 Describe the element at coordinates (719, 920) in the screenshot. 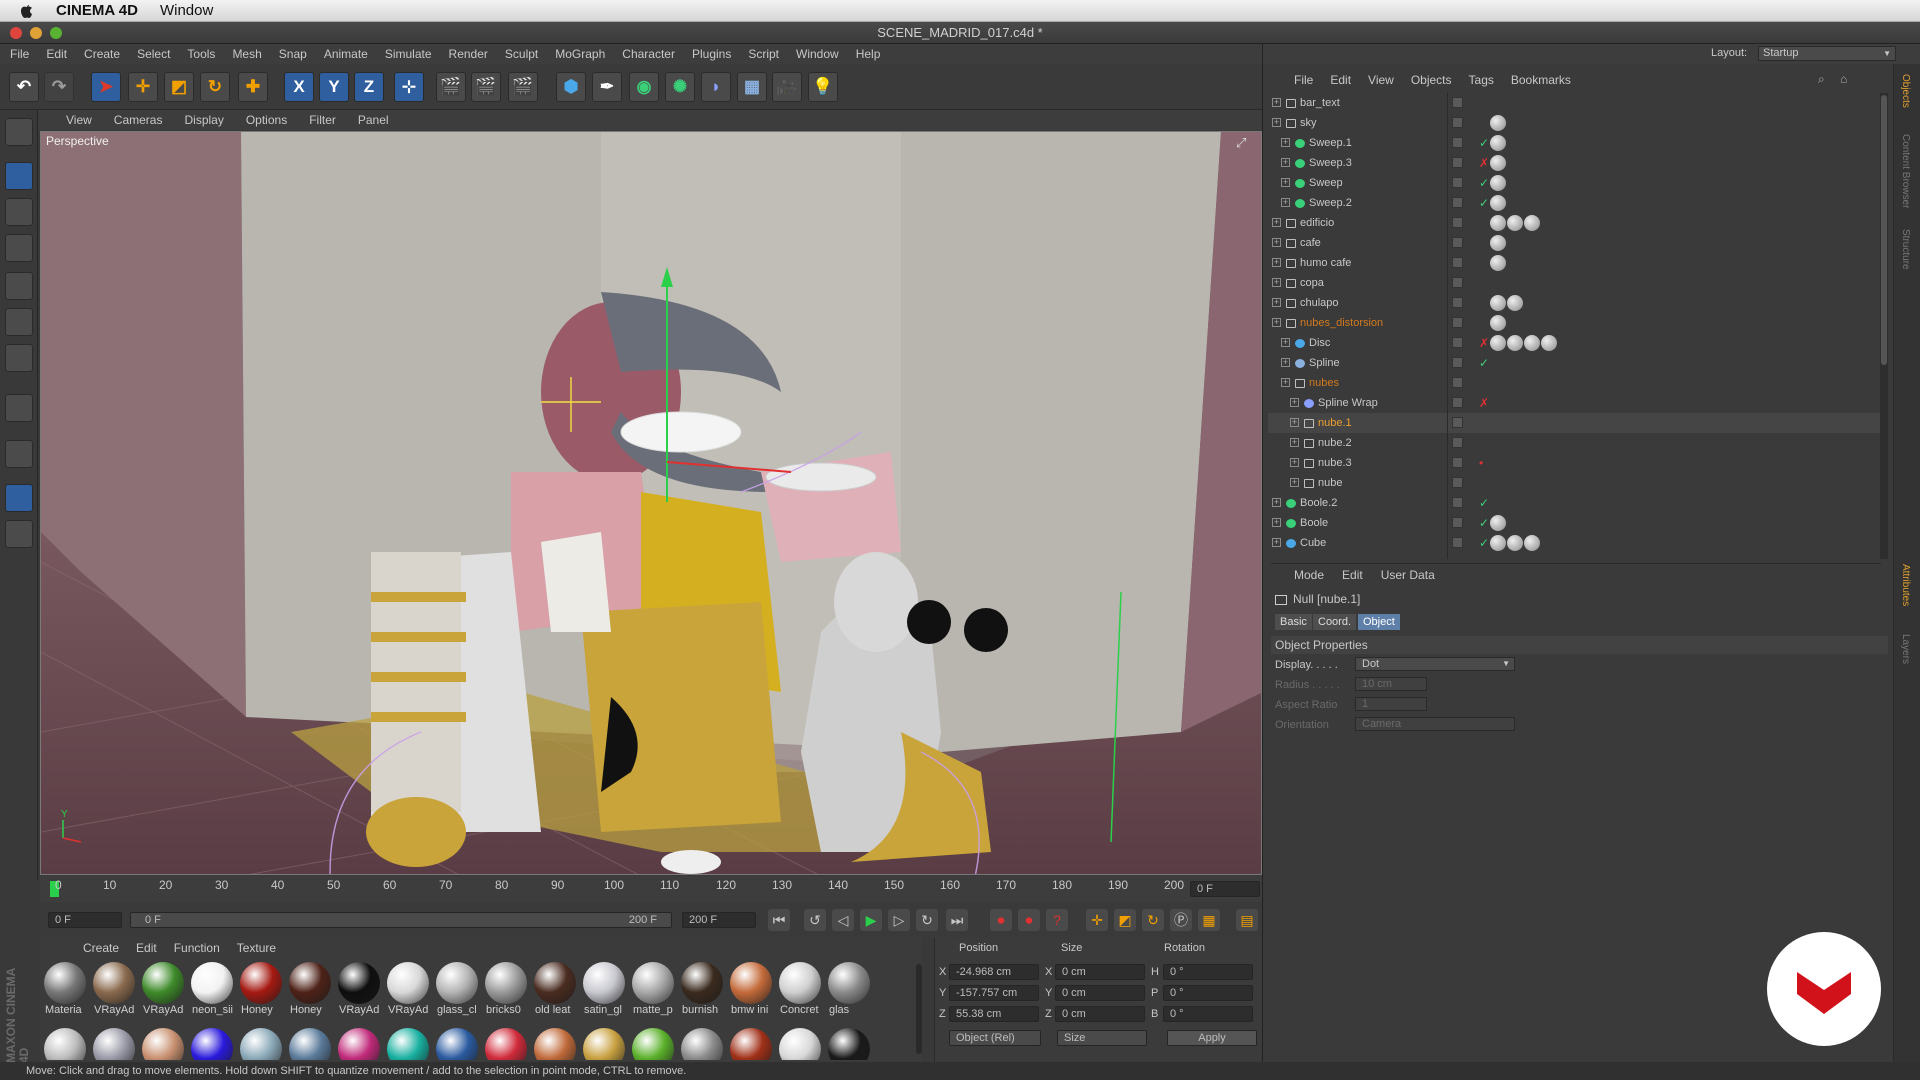

I see `end-frame-field: 200 F` at that location.